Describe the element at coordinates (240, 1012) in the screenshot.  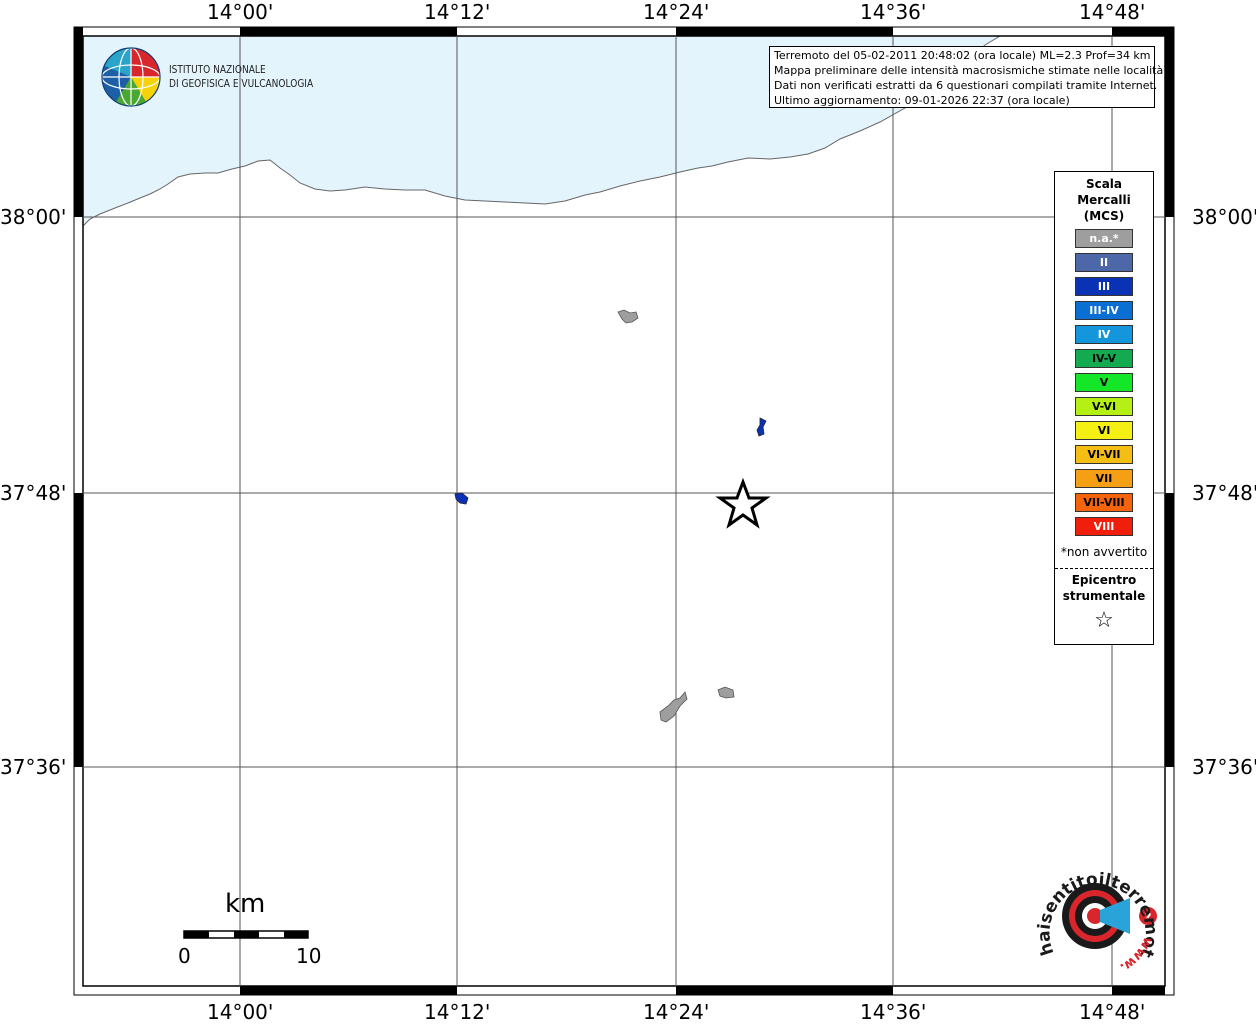
I see `lon-label-bottom-1: 14°00'` at that location.